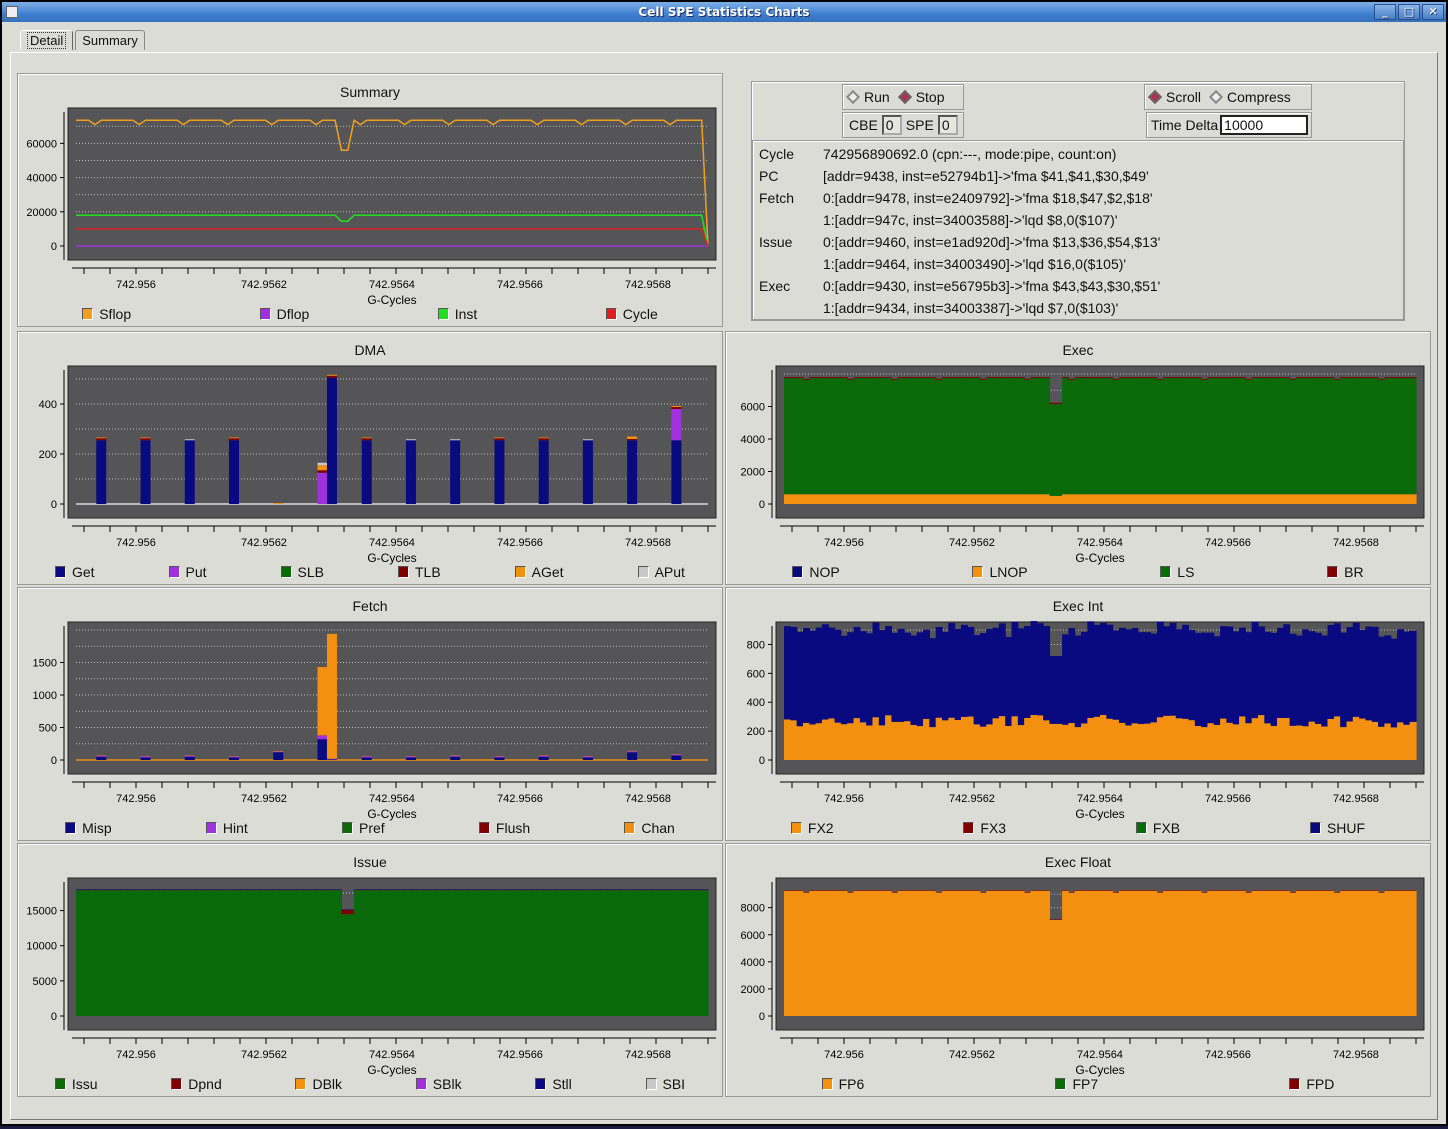  Describe the element at coordinates (1264, 125) in the screenshot. I see `time-delta-input: 10000` at that location.